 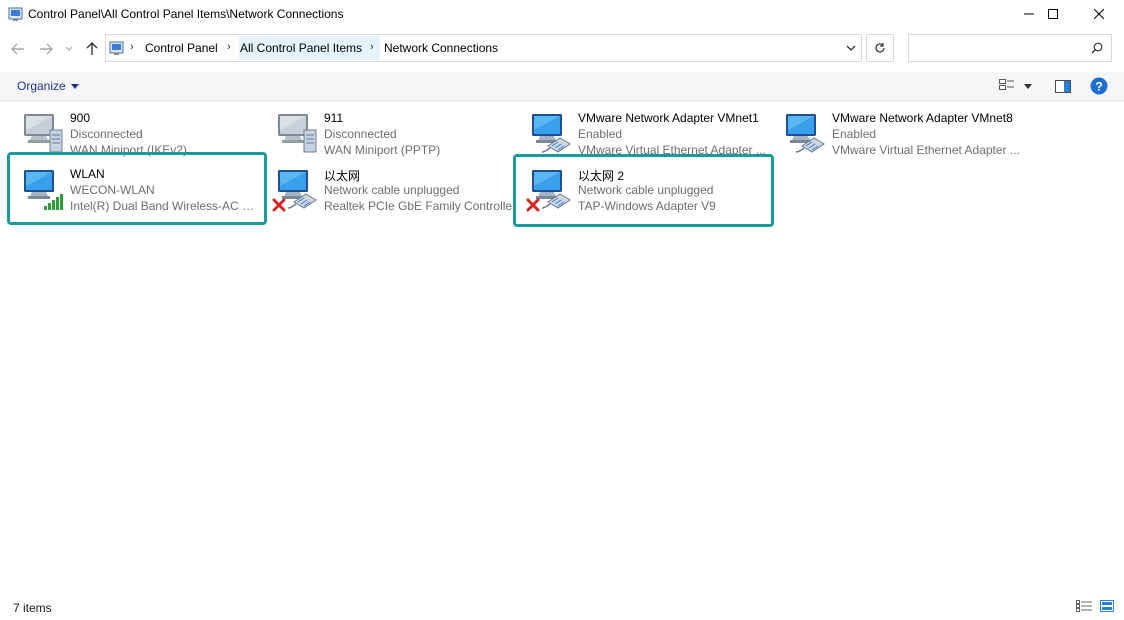 I want to click on connection-item-900: 900 Disconnected WAN Miniport (IKEv2), so click(x=135, y=131).